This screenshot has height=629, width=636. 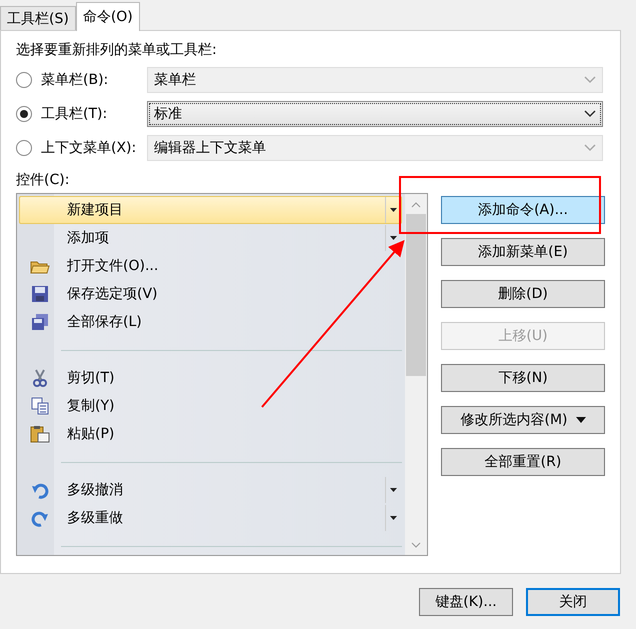 I want to click on undo-icon, so click(x=40, y=490).